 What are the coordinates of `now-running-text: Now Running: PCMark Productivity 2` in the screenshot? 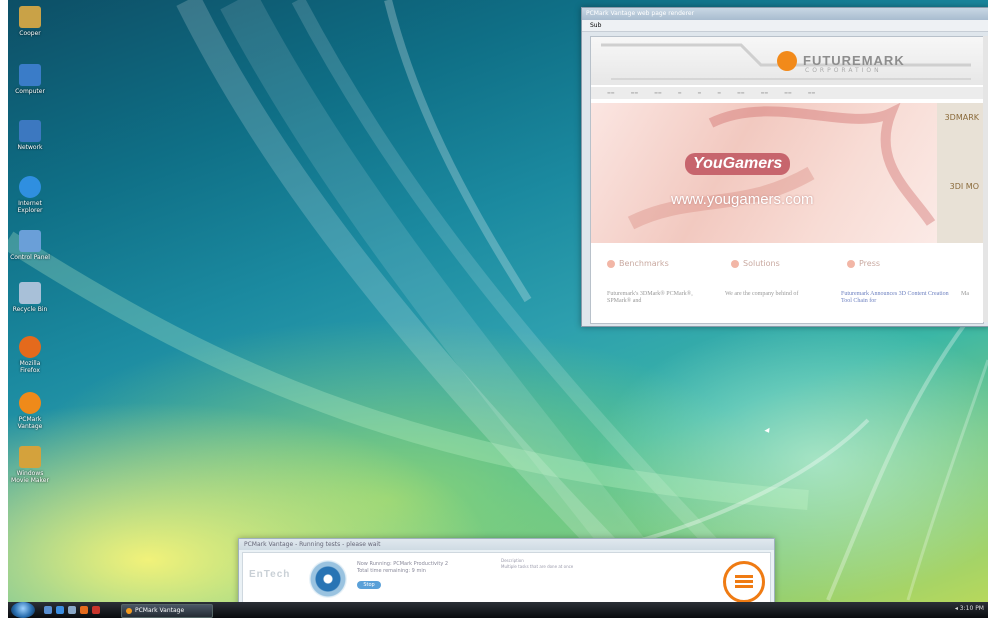 It's located at (403, 564).